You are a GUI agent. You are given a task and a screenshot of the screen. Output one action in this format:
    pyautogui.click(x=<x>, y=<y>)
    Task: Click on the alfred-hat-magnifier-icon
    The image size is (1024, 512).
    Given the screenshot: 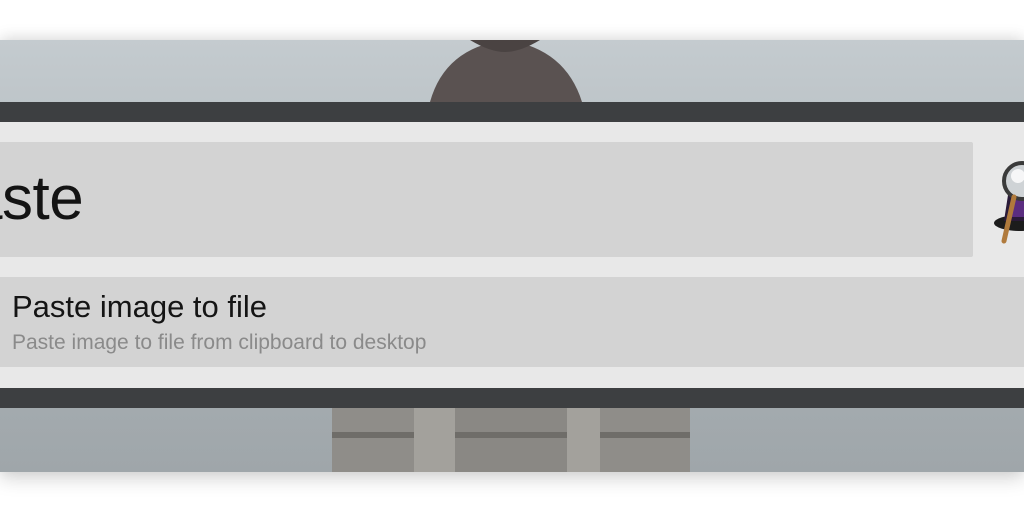 What is the action you would take?
    pyautogui.click(x=1007, y=200)
    